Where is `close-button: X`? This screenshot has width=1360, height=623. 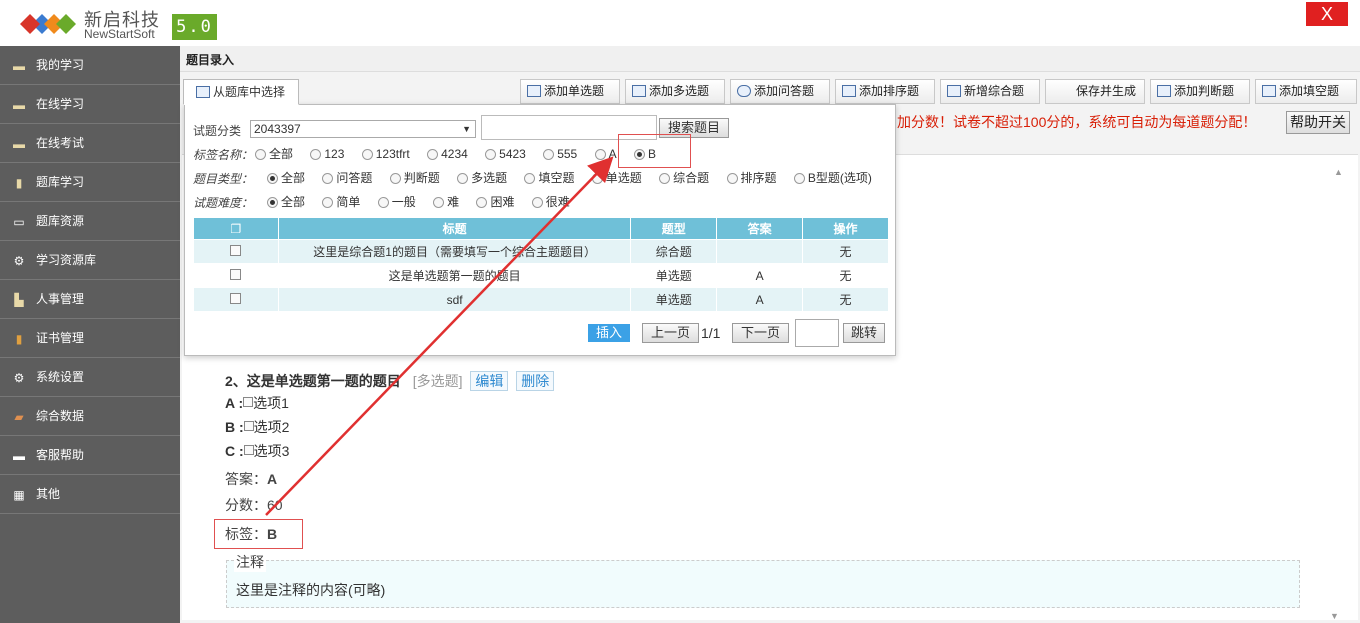
close-button: X is located at coordinates (1327, 14).